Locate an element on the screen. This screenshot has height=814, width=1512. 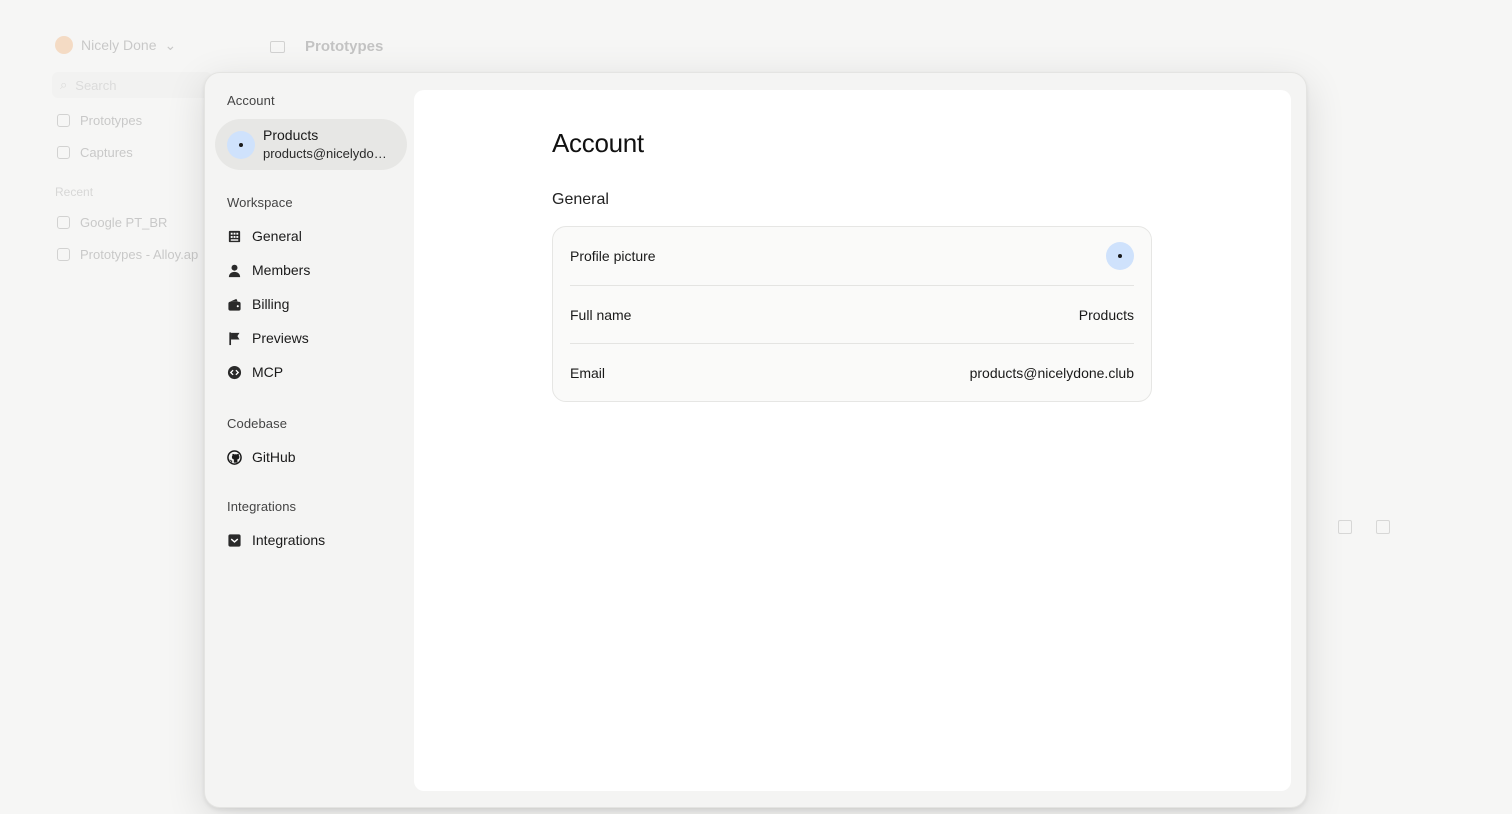
workspace-switcher: Nicely Done ⌄ is located at coordinates (115, 45).